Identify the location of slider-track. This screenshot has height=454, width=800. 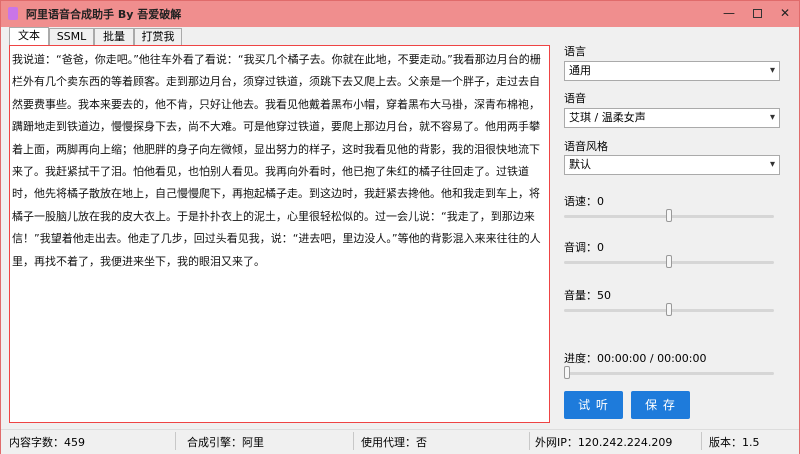
(669, 373).